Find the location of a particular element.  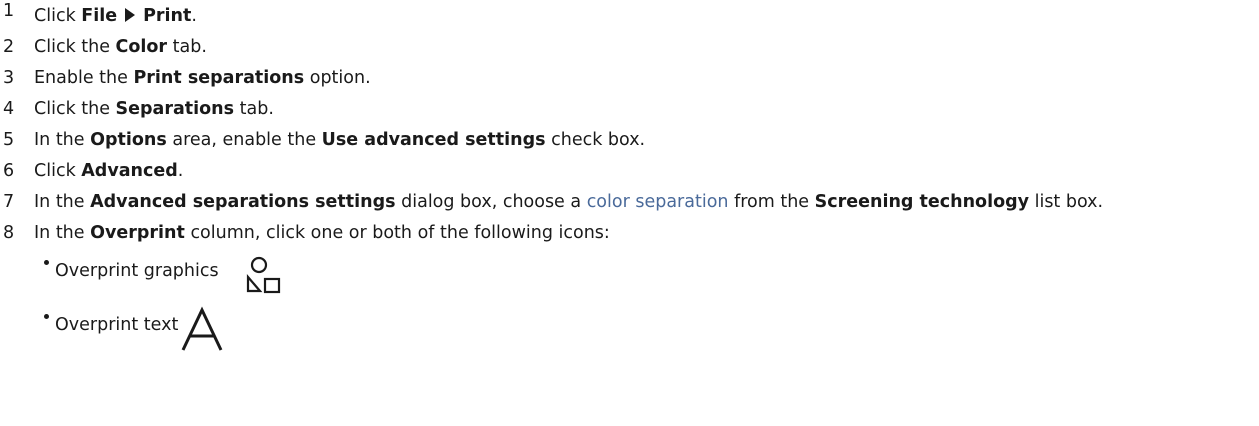

step-text-part: Enable the is located at coordinates (84, 78).